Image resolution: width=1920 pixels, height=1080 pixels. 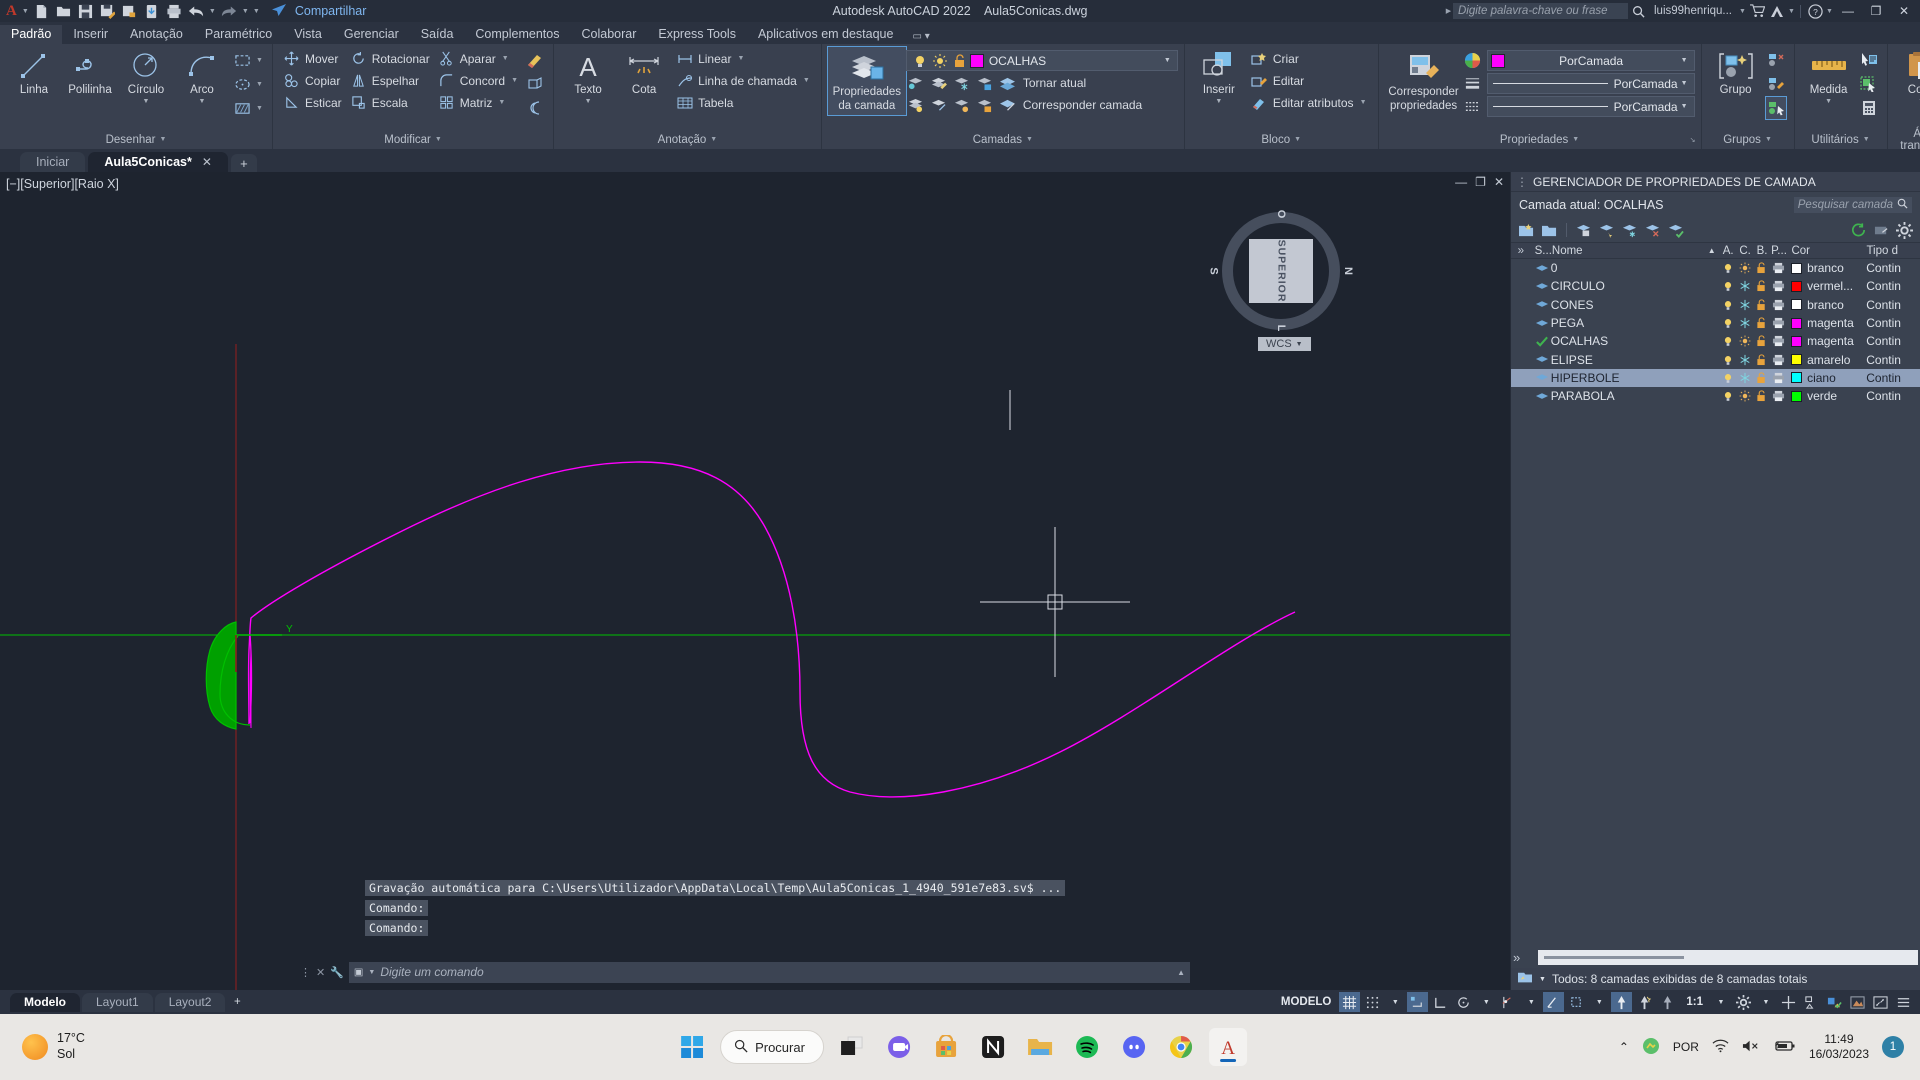 I want to click on annotation-linear-button: Linear ▼, so click(x=743, y=58).